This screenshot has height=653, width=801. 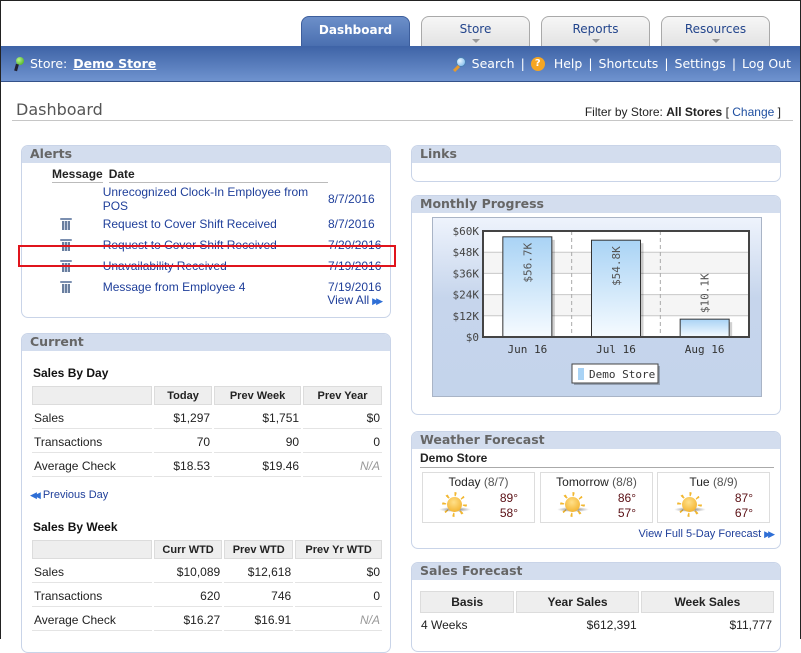 I want to click on sales-by-day-column-header, so click(x=92, y=395).